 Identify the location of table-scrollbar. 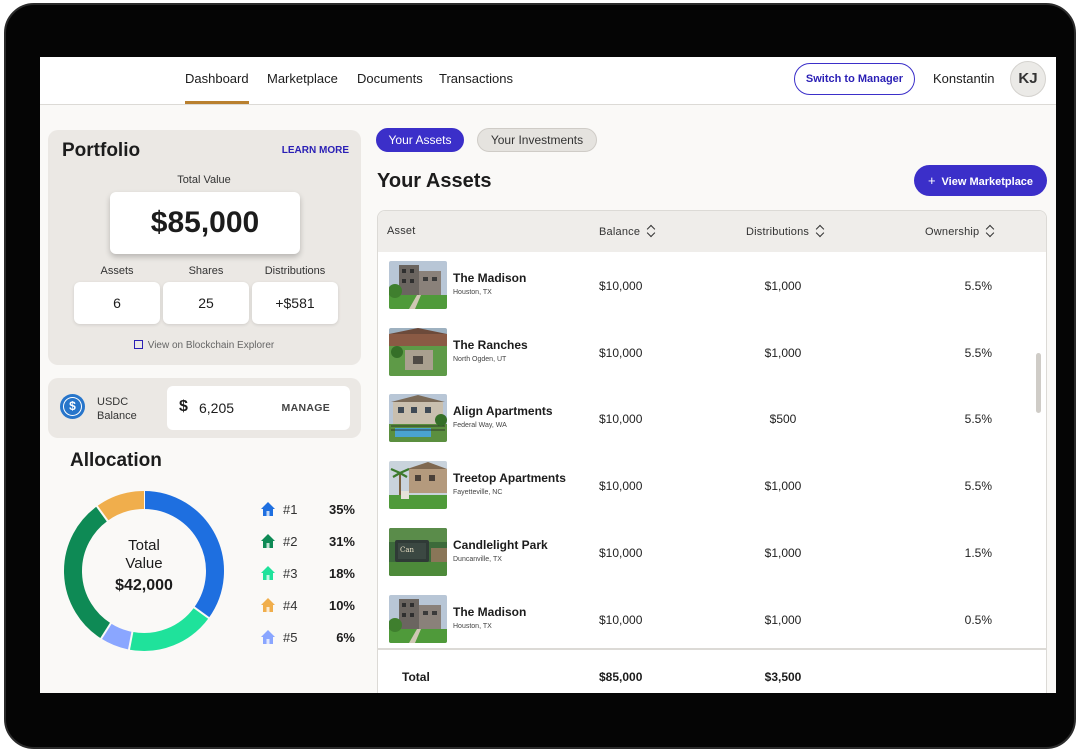
(1038, 383).